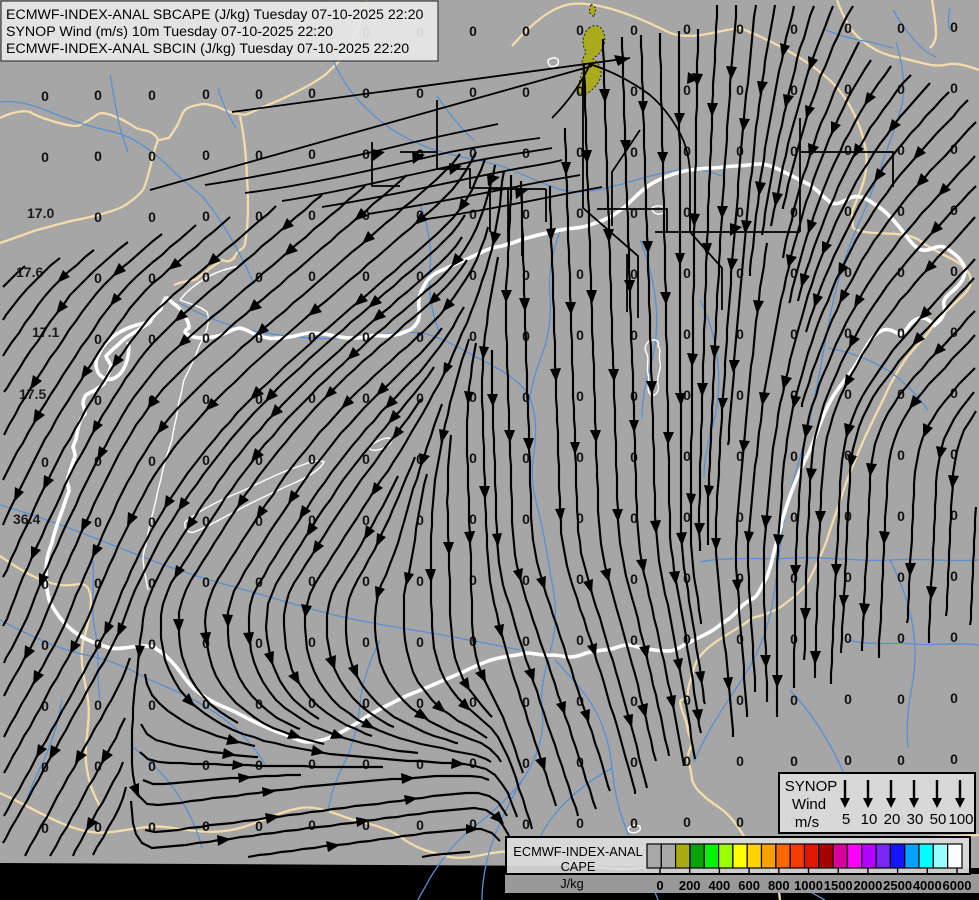  I want to click on svg-text: 50, so click(938, 819).